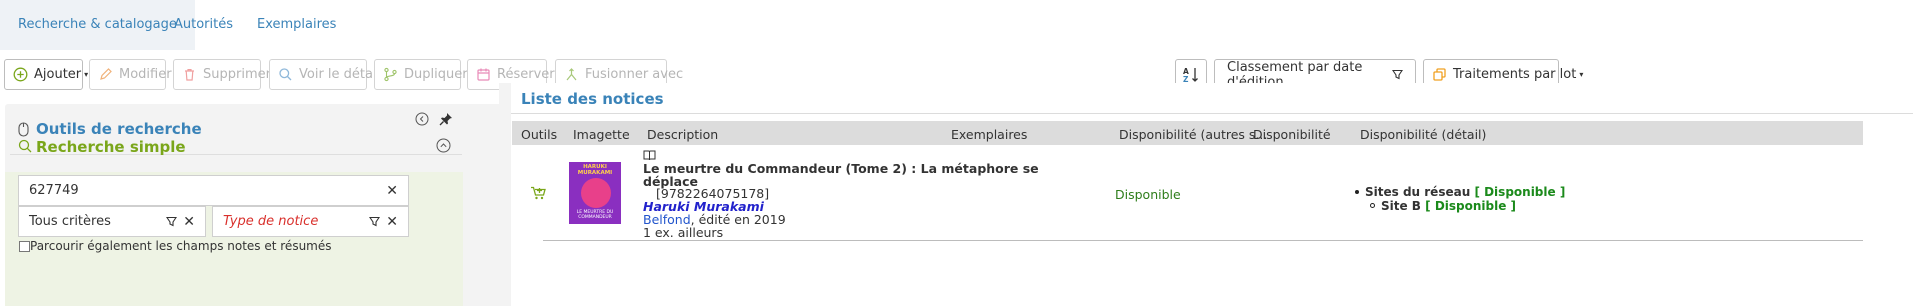 Image resolution: width=1913 pixels, height=306 pixels. What do you see at coordinates (1401, 206) in the screenshot?
I see `site-label: Site B` at bounding box center [1401, 206].